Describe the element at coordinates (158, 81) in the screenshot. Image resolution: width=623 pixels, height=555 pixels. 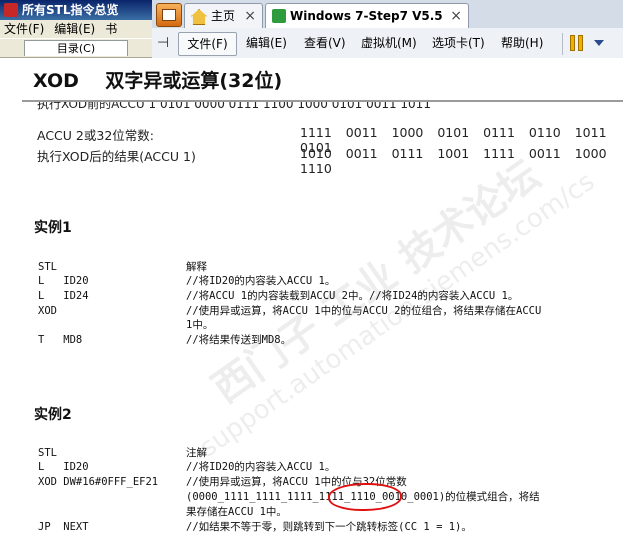
I see `page-title: XOD 双字异或运算(32位)` at that location.